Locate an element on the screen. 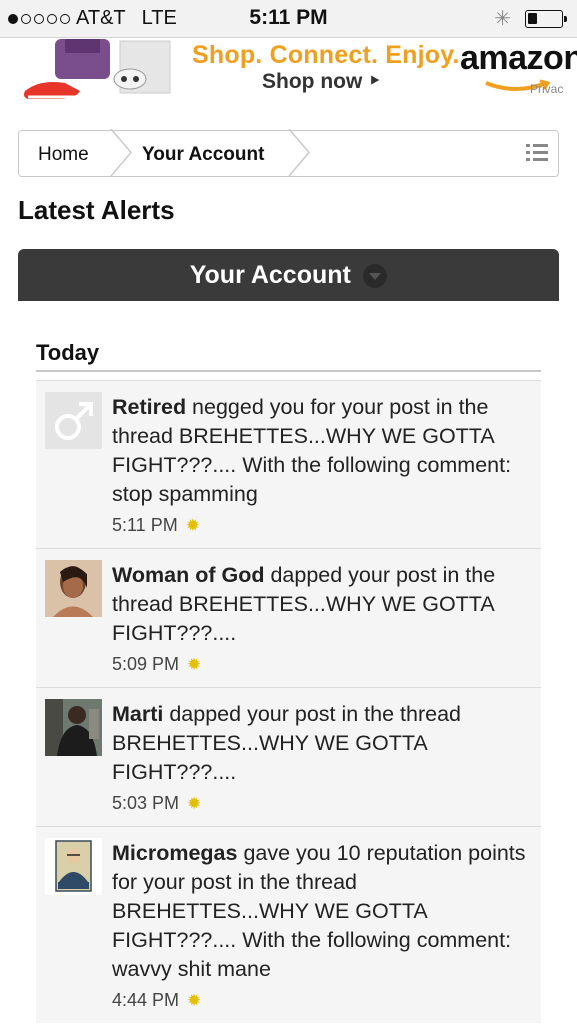  alert-username: Marti is located at coordinates (137, 714).